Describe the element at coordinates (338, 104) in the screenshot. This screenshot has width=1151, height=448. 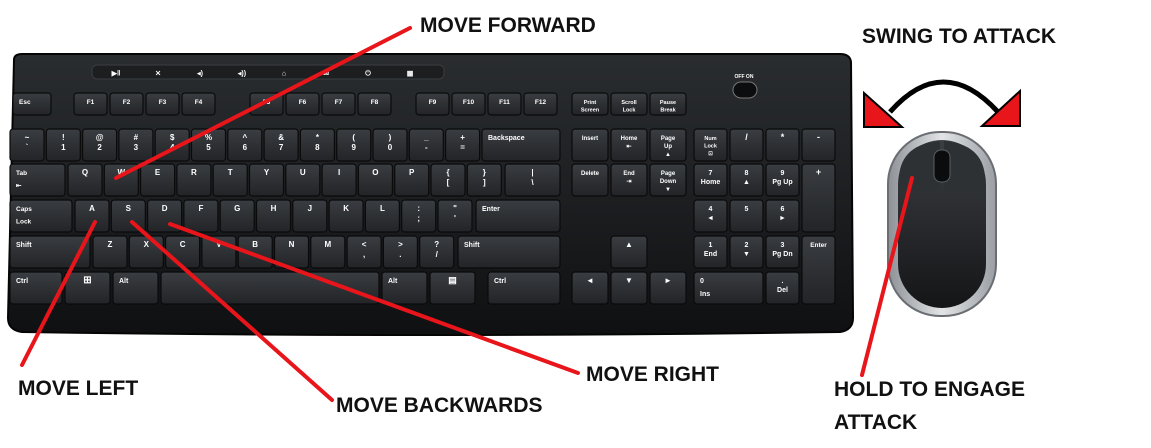
I see `key-f7: F7` at that location.